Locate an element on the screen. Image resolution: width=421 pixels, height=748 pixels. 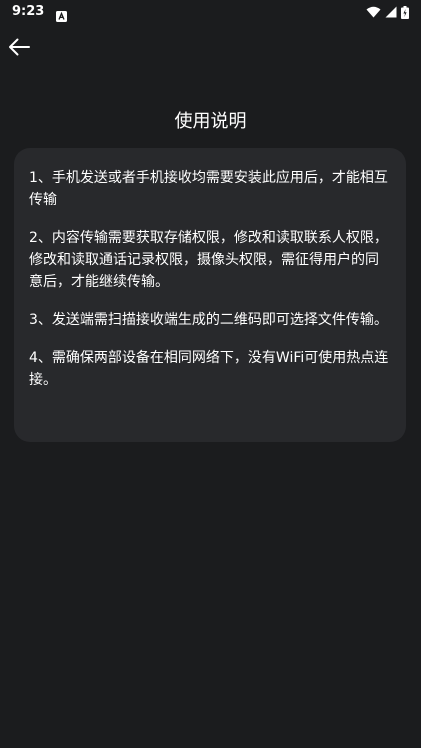
arrow-left-icon is located at coordinates (19, 49).